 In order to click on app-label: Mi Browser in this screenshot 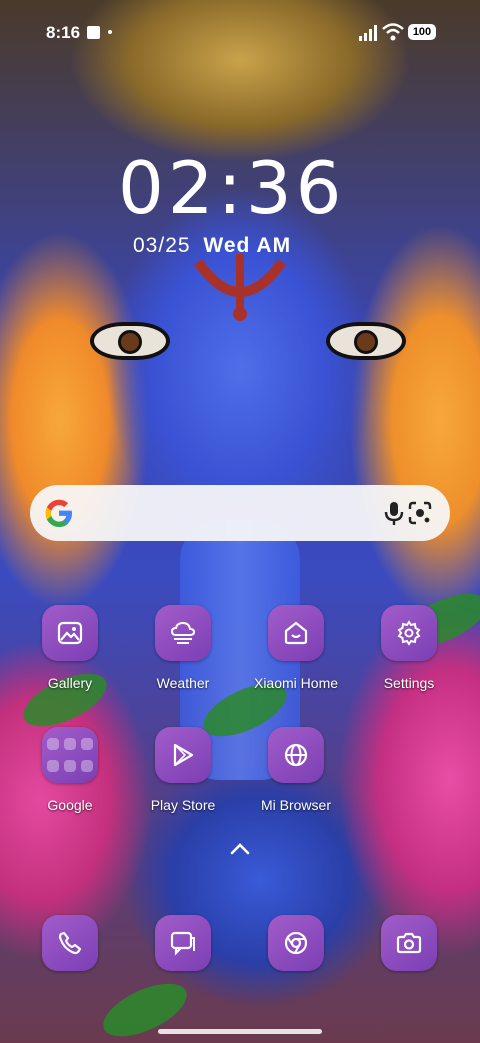, I will do `click(295, 805)`.